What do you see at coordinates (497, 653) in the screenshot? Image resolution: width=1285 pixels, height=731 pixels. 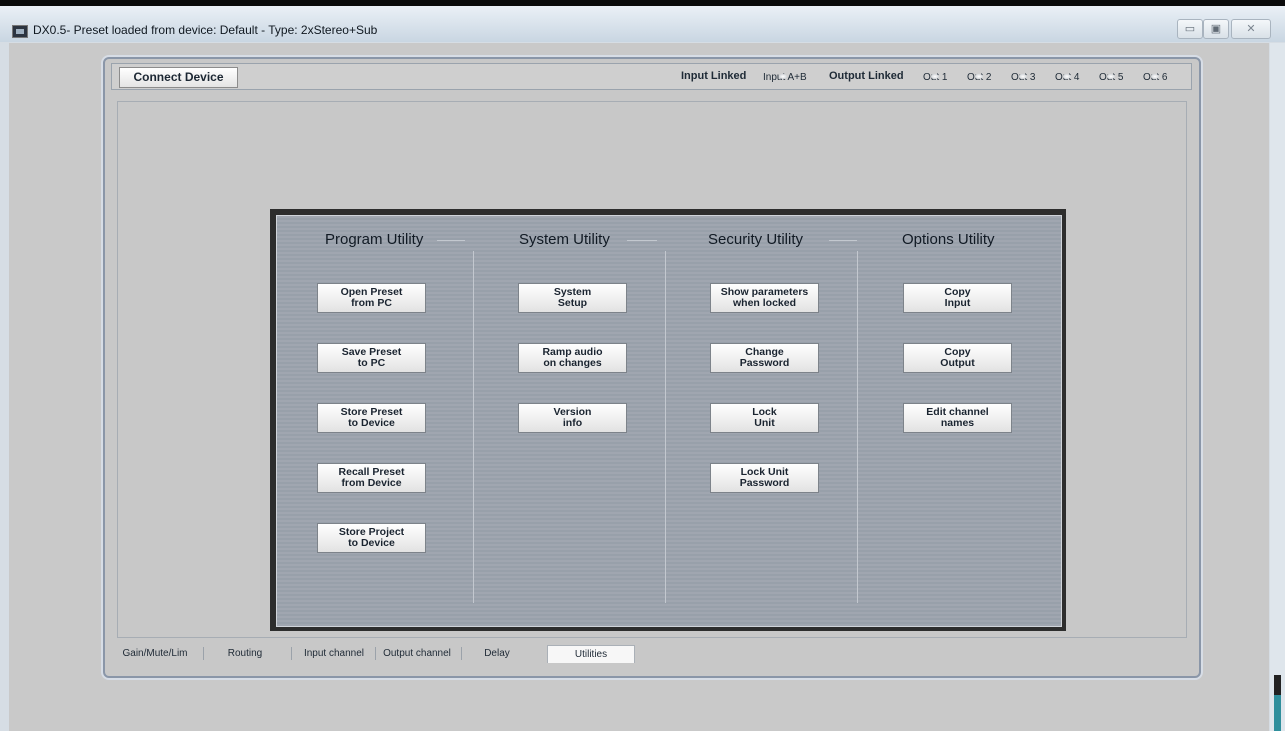 I see `tab-delay: Delay` at bounding box center [497, 653].